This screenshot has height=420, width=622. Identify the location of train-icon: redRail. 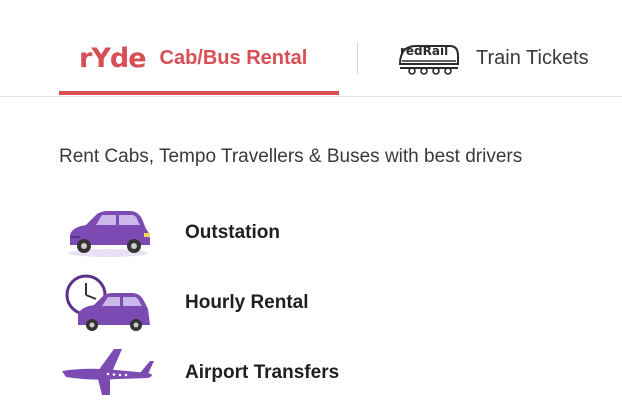
(430, 58).